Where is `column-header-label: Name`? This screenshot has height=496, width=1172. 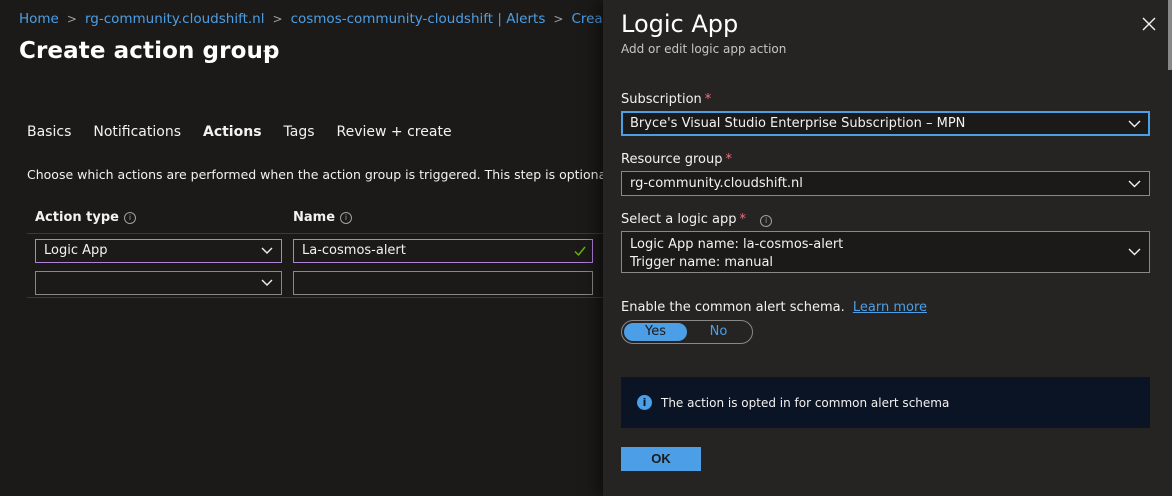
column-header-label: Name is located at coordinates (314, 217).